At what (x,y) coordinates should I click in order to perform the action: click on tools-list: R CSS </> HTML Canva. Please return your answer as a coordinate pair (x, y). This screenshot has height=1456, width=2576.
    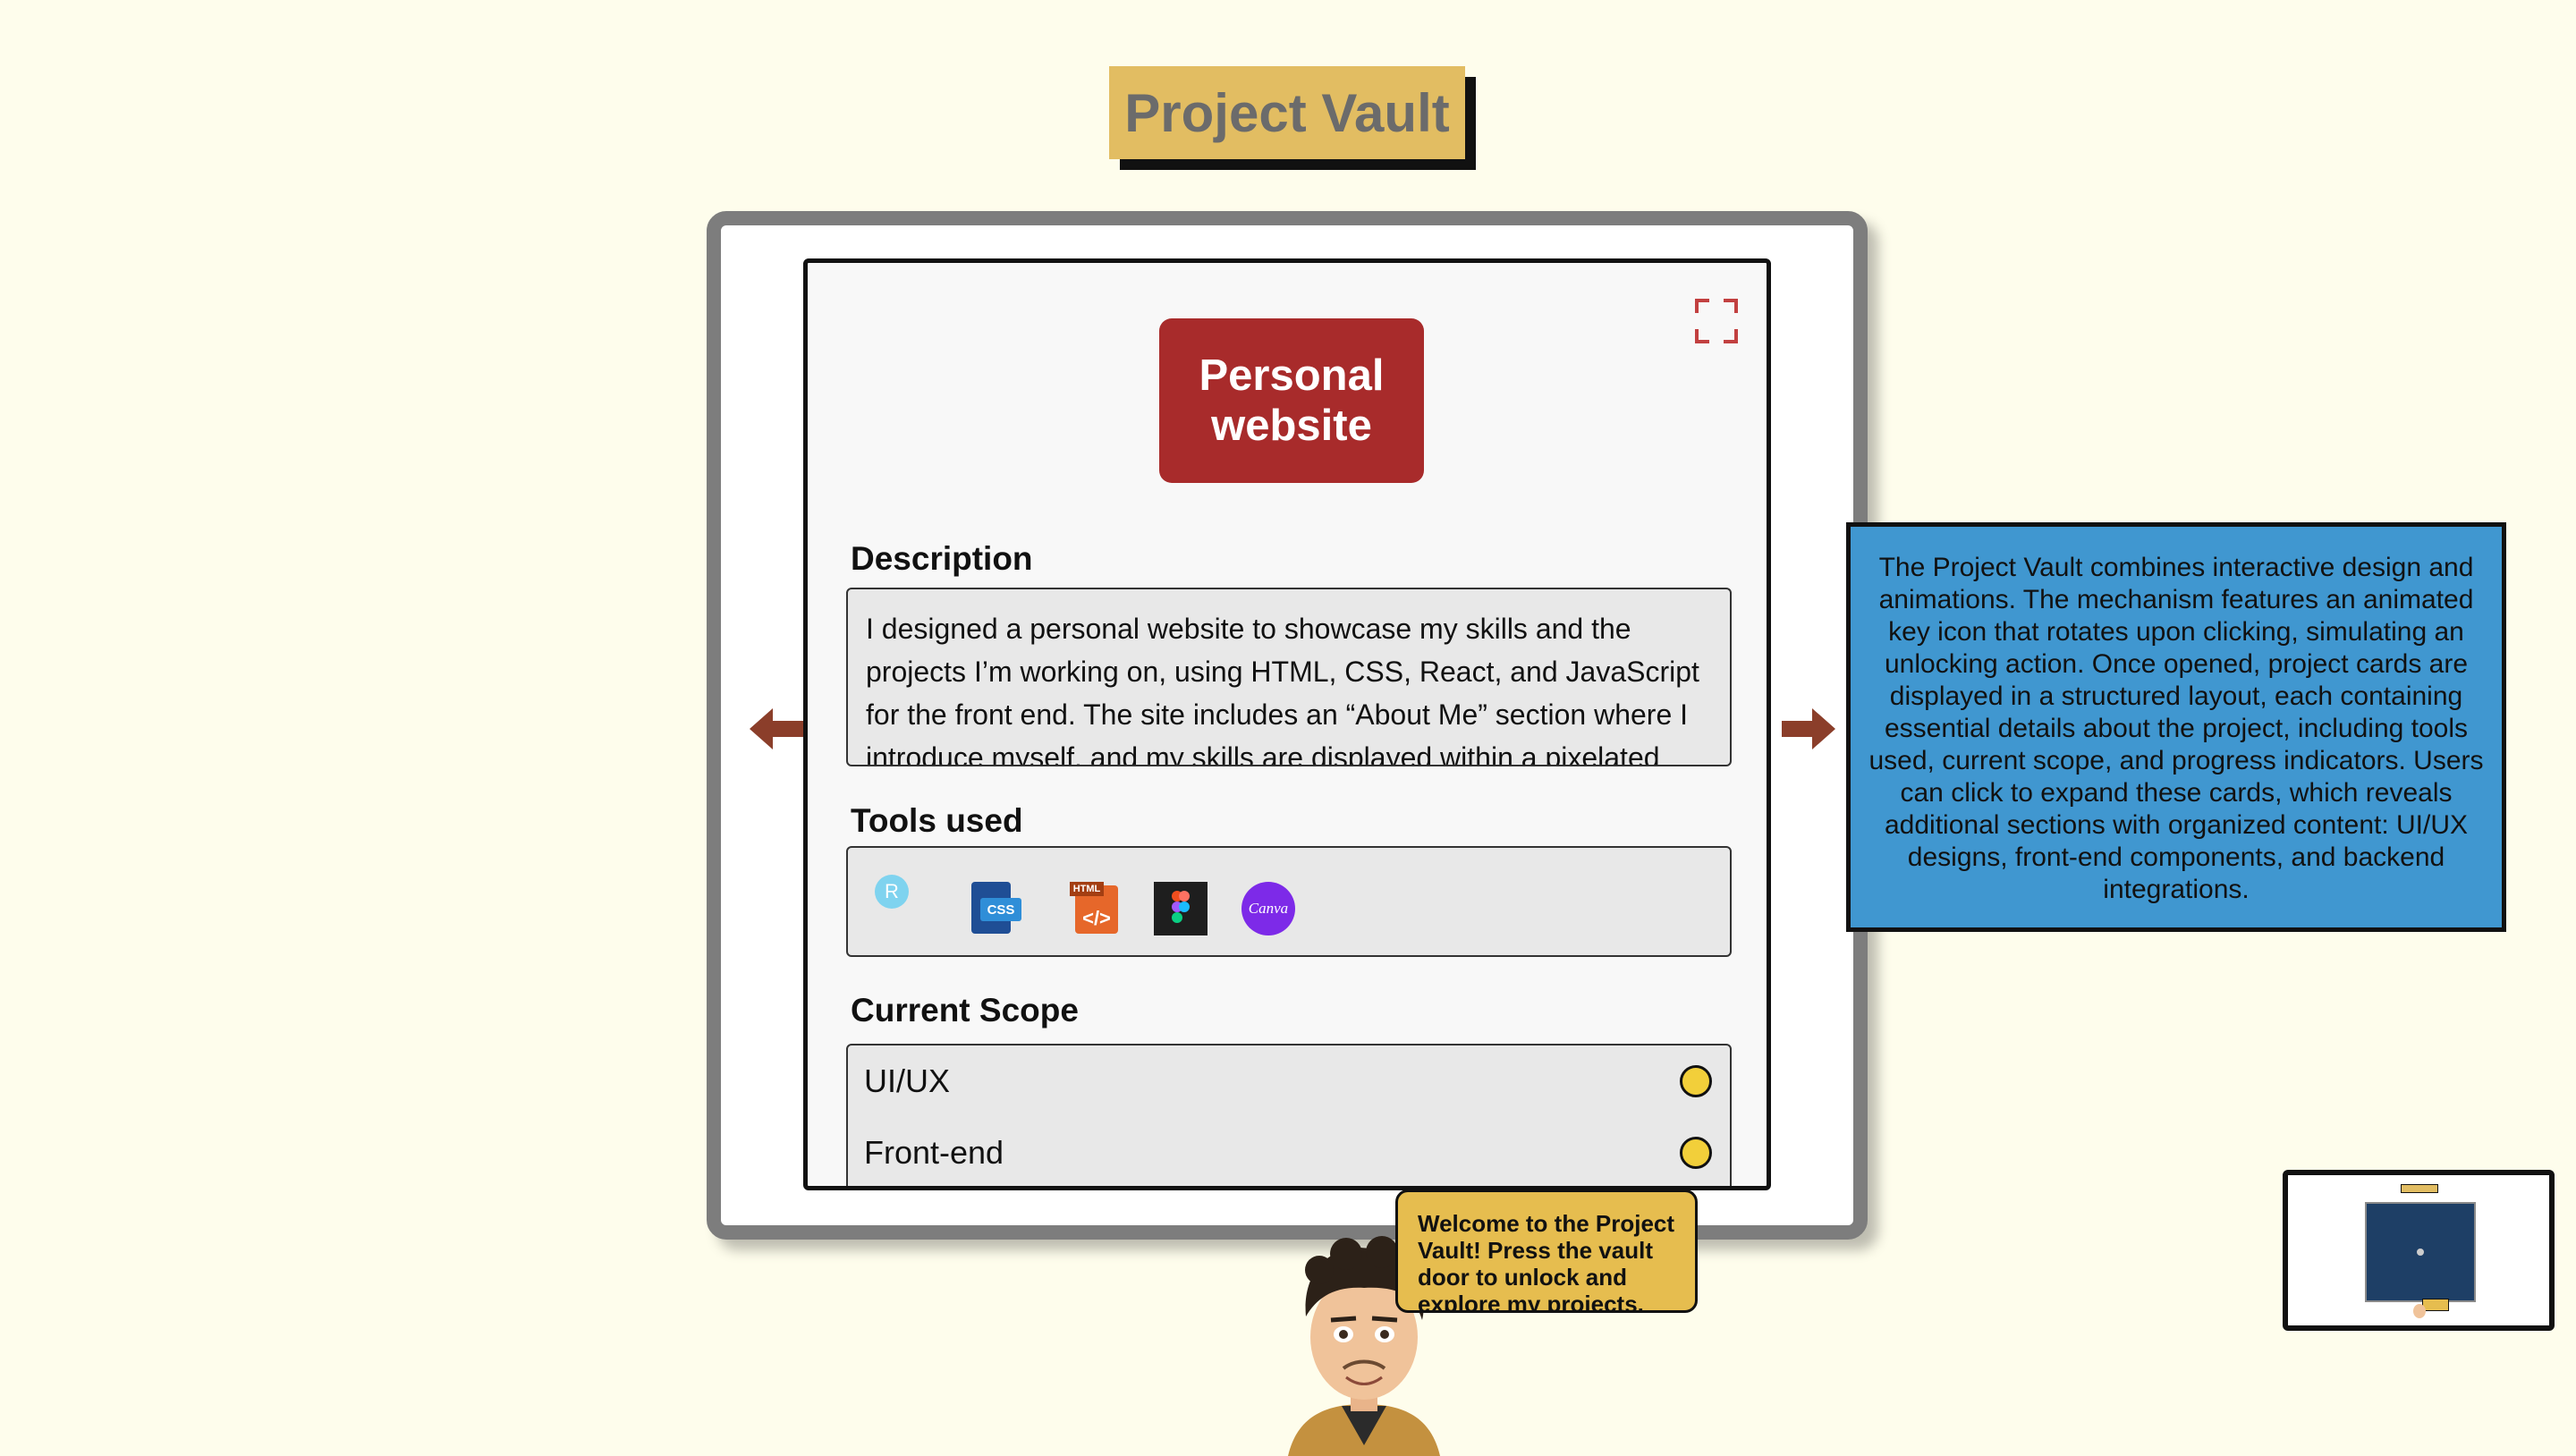
    Looking at the image, I should click on (1289, 901).